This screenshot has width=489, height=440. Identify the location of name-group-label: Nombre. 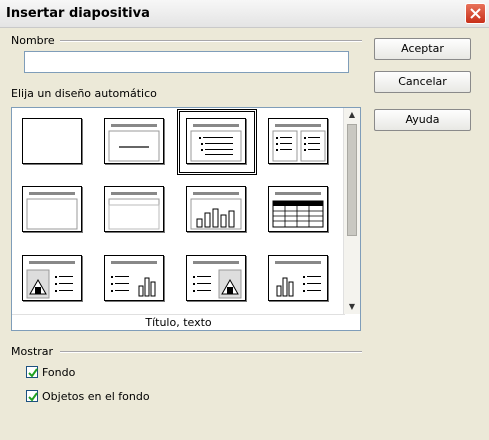
(35, 40).